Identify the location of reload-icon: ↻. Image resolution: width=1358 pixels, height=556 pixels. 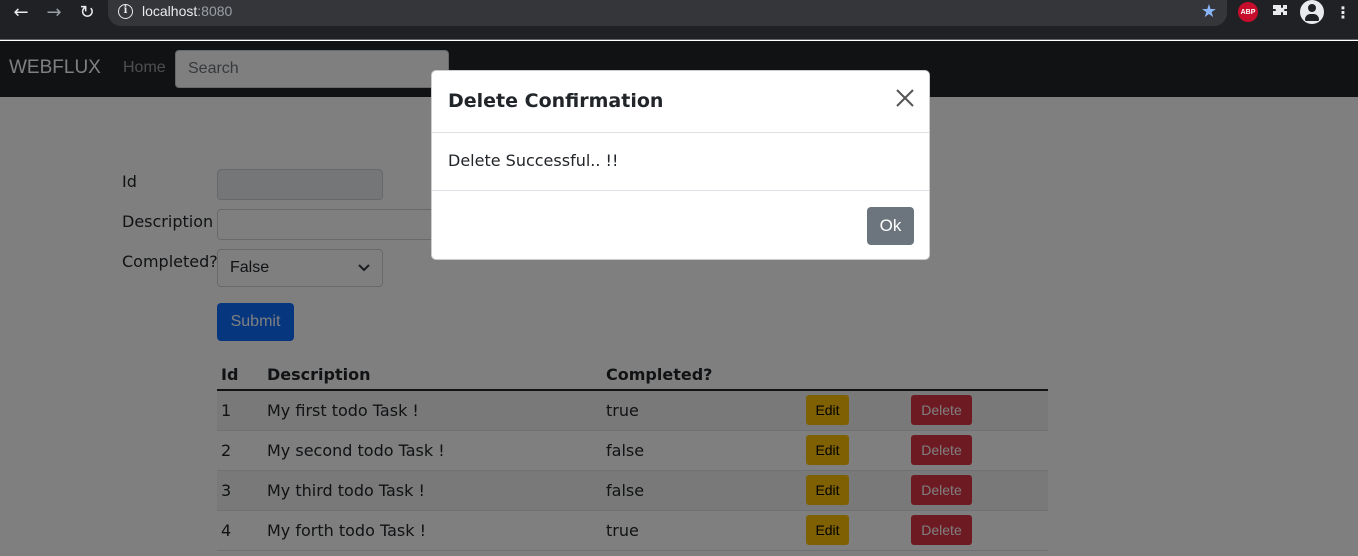
(87, 12).